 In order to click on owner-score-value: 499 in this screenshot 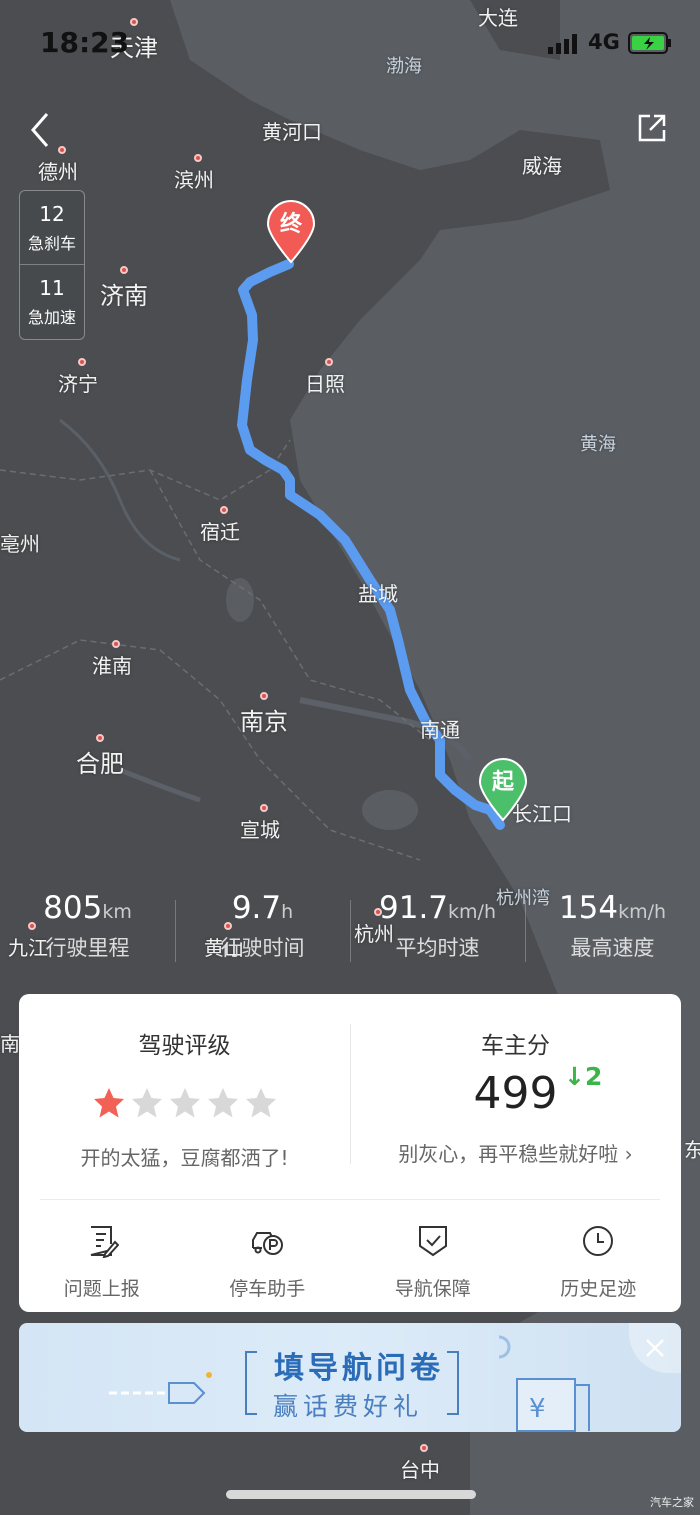, I will do `click(515, 1093)`.